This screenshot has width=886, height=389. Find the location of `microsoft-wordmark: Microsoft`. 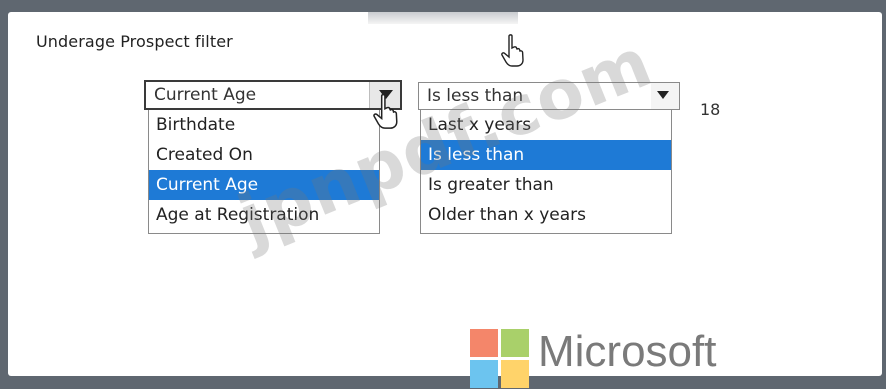

microsoft-wordmark: Microsoft is located at coordinates (627, 351).